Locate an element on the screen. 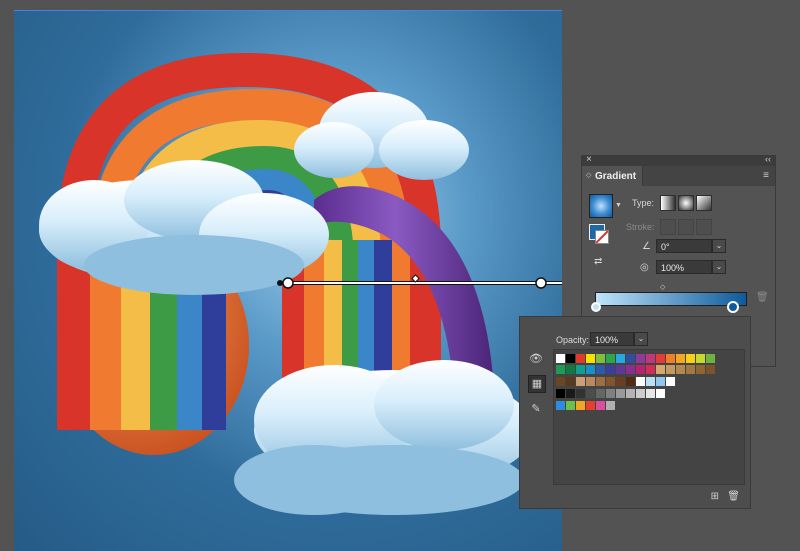  reverse-gradient-icon: ⇄ is located at coordinates (598, 261).